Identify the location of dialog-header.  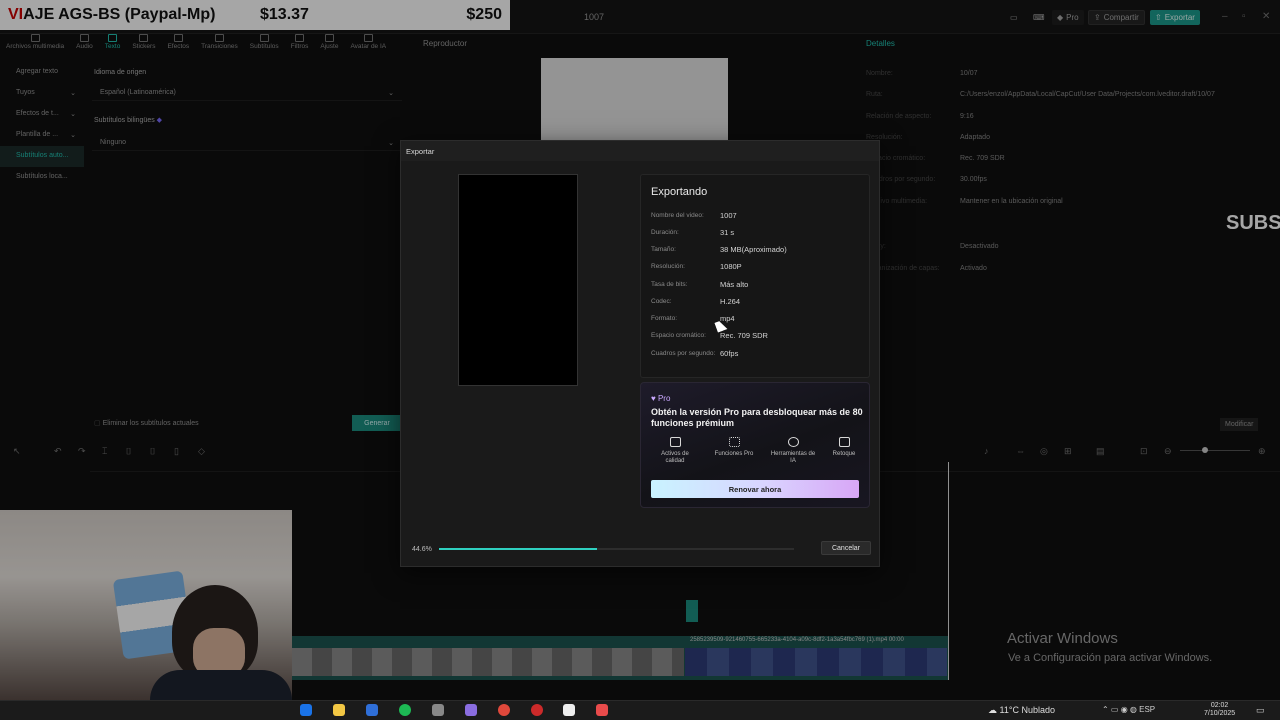
(640, 151).